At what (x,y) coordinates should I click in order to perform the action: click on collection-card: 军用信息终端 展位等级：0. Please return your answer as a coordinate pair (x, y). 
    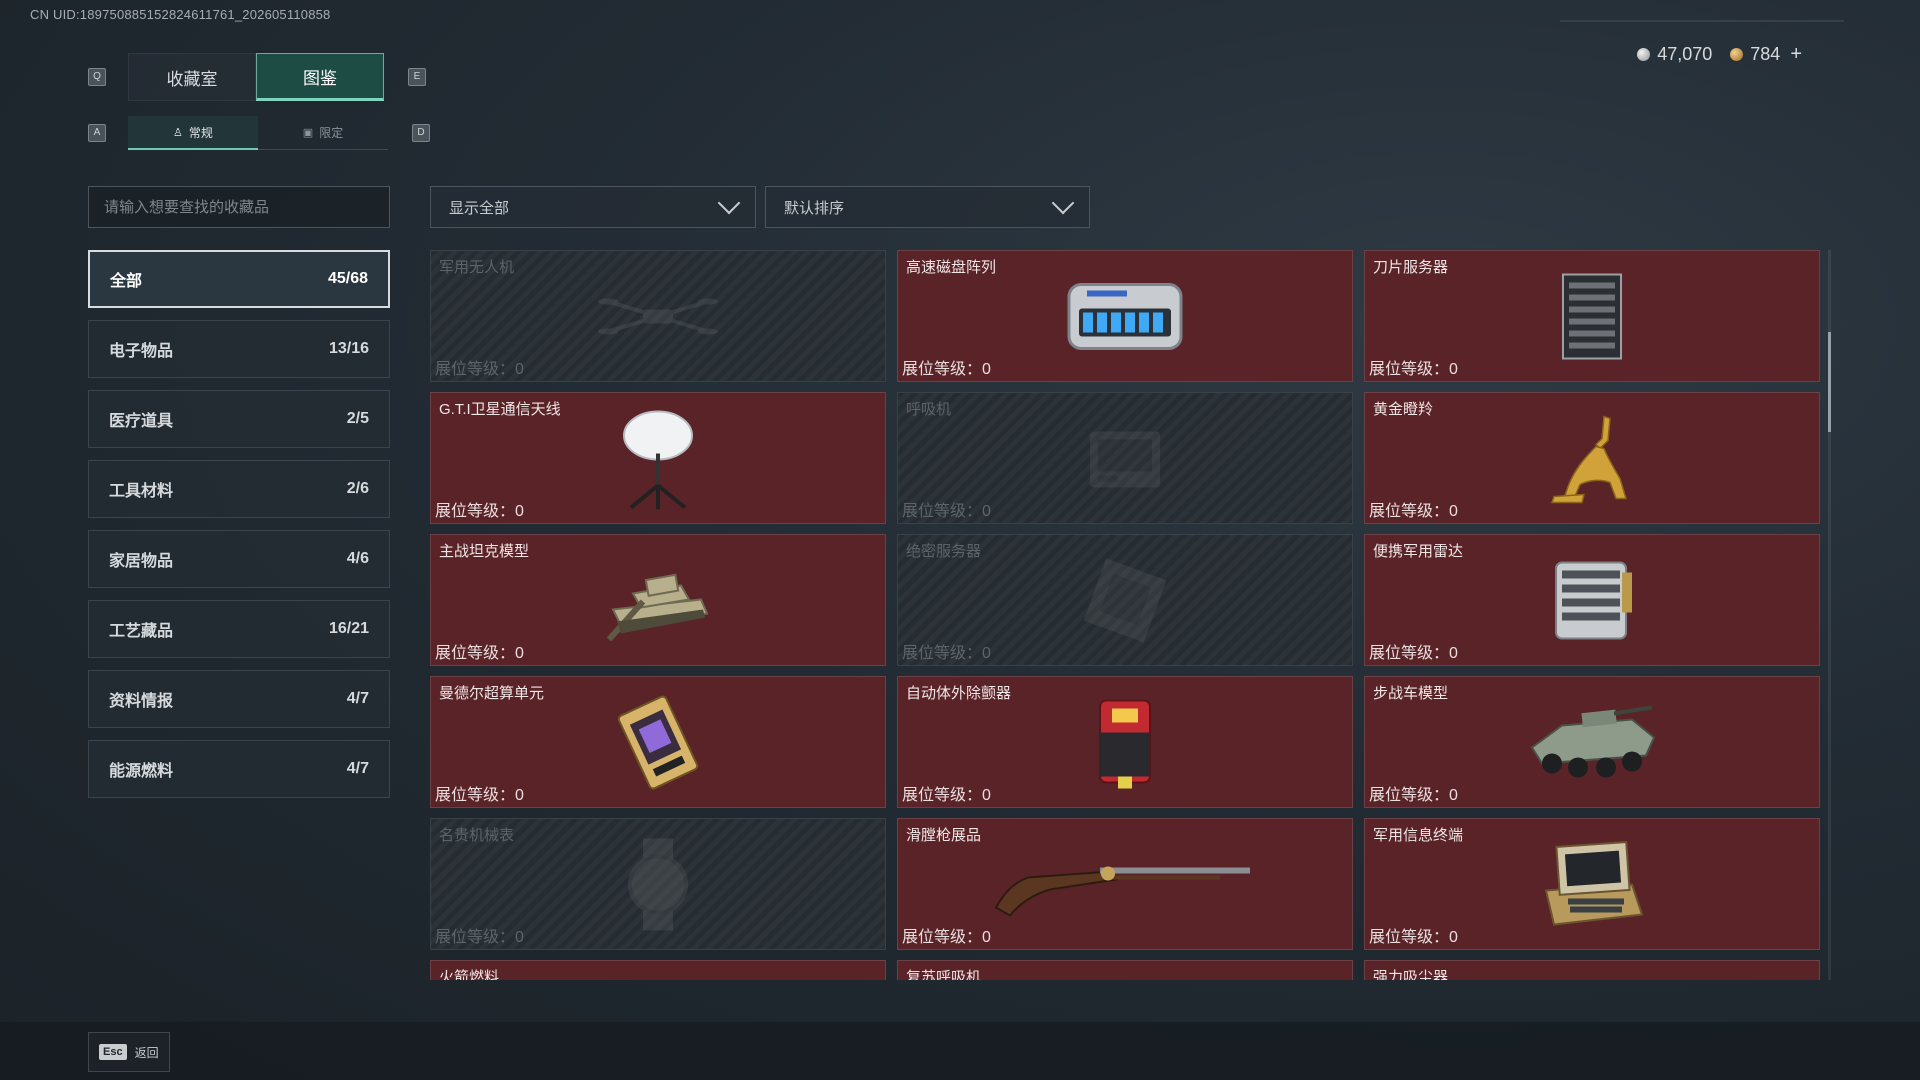
    Looking at the image, I should click on (1592, 884).